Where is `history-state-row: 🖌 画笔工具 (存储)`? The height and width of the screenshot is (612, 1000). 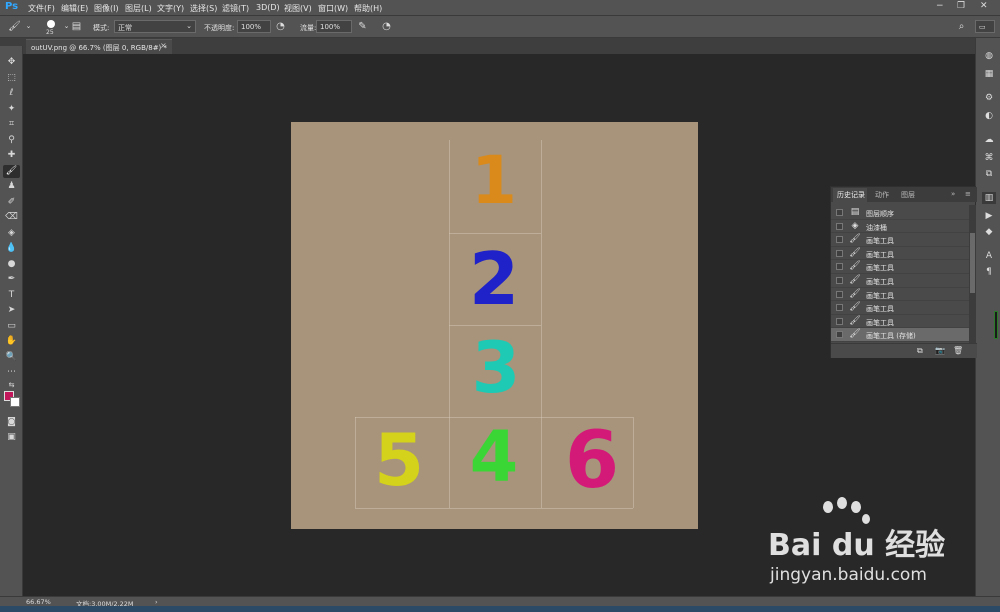
history-state-row: 🖌 画笔工具 (存储) is located at coordinates (900, 335).